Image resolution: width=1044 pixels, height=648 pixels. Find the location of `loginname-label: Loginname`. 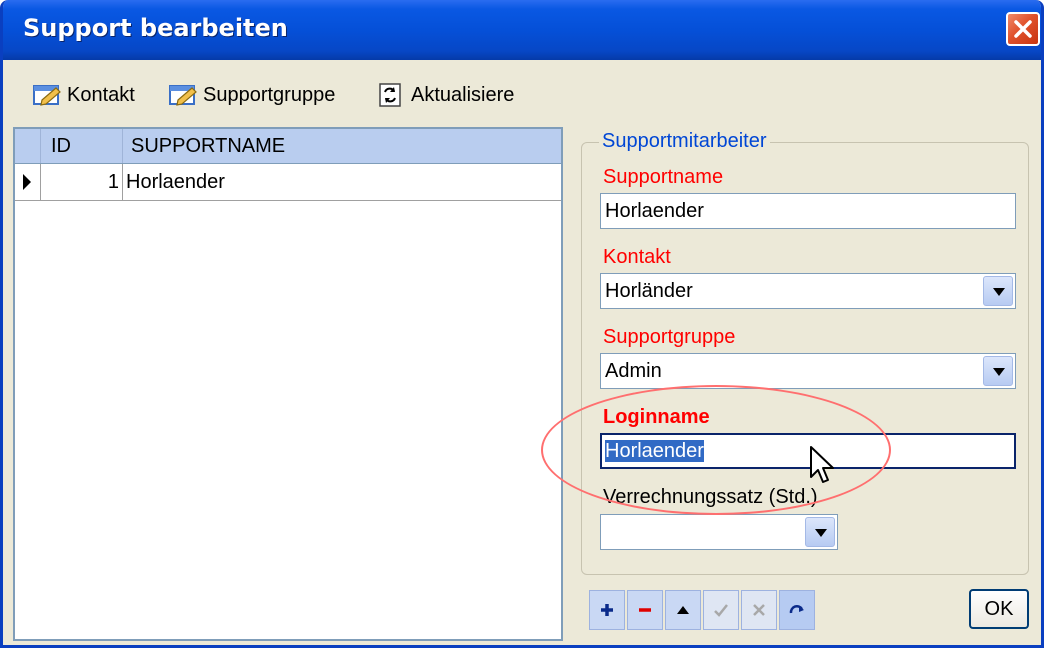

loginname-label: Loginname is located at coordinates (656, 417).